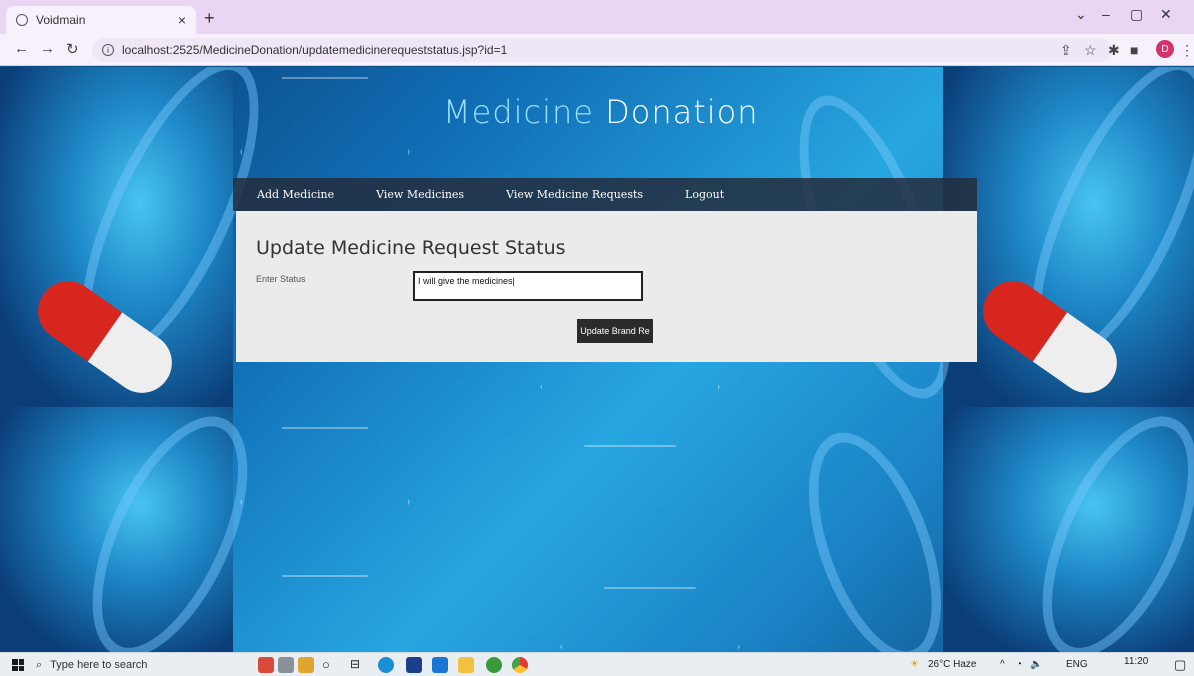  Describe the element at coordinates (330, 665) in the screenshot. I see `cortana-circle-icon: ○` at that location.